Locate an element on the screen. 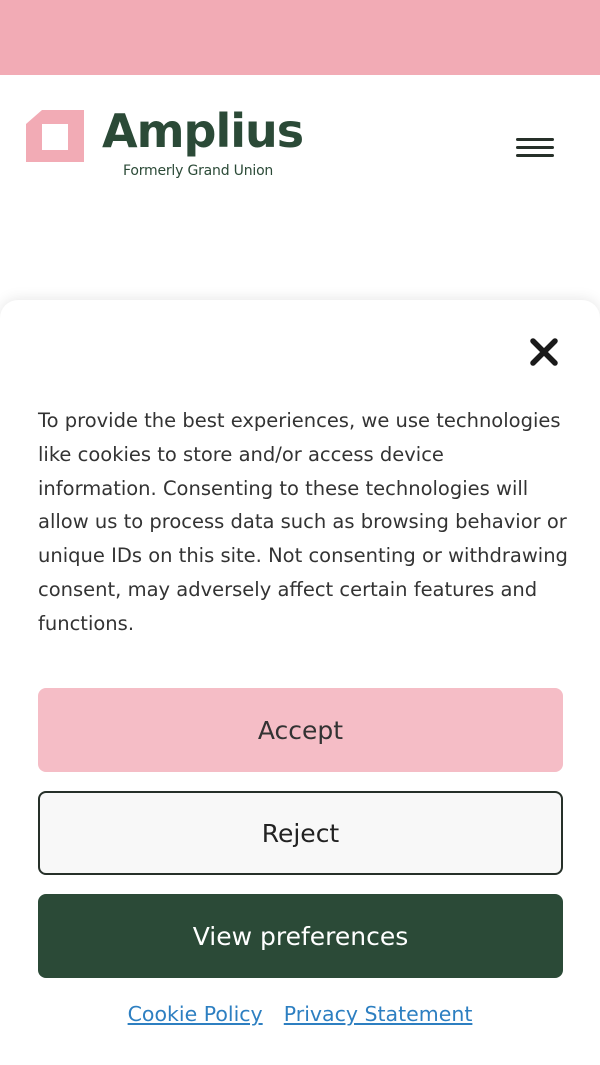  brand-name: Amplius is located at coordinates (203, 131).